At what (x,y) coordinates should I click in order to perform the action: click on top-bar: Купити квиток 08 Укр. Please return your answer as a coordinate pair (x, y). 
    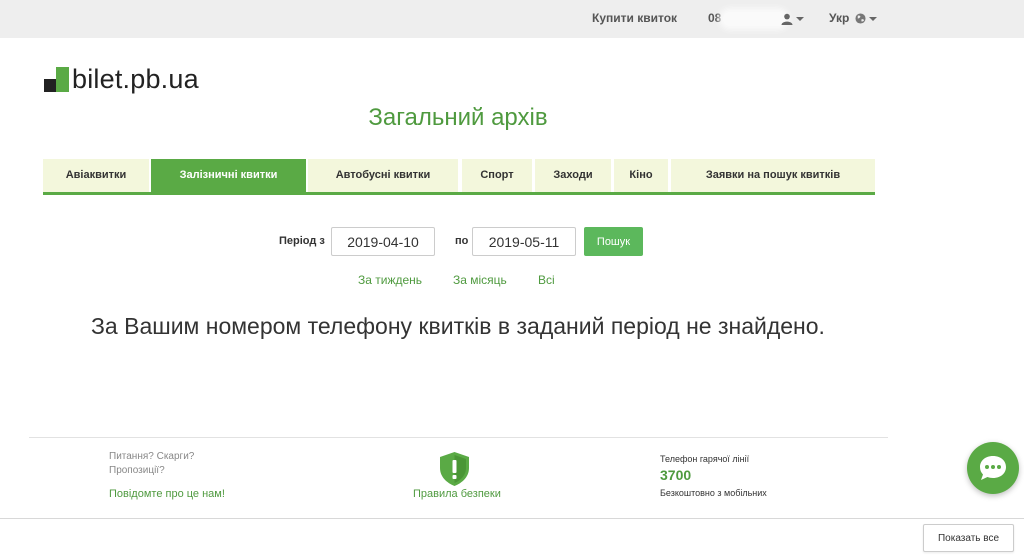
    Looking at the image, I should click on (512, 19).